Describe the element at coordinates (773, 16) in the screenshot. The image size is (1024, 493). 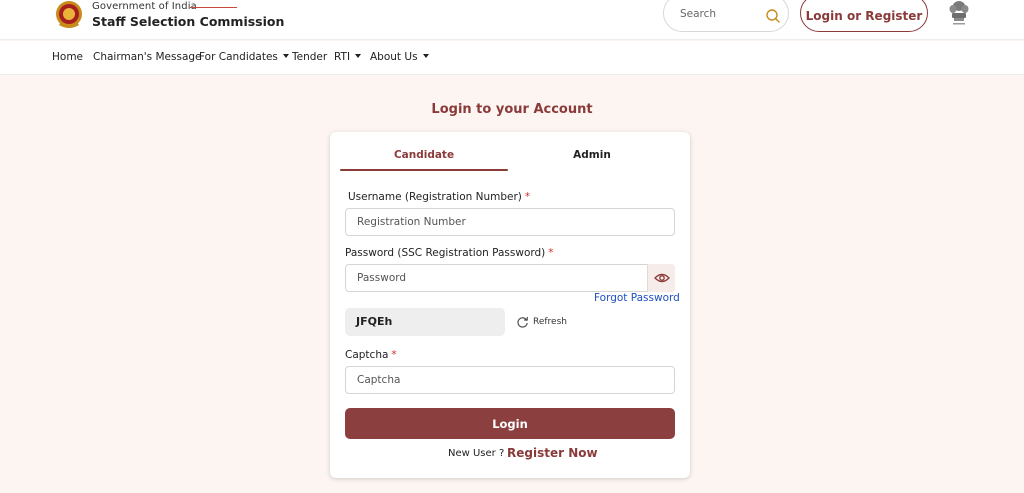
I see `search-icon` at that location.